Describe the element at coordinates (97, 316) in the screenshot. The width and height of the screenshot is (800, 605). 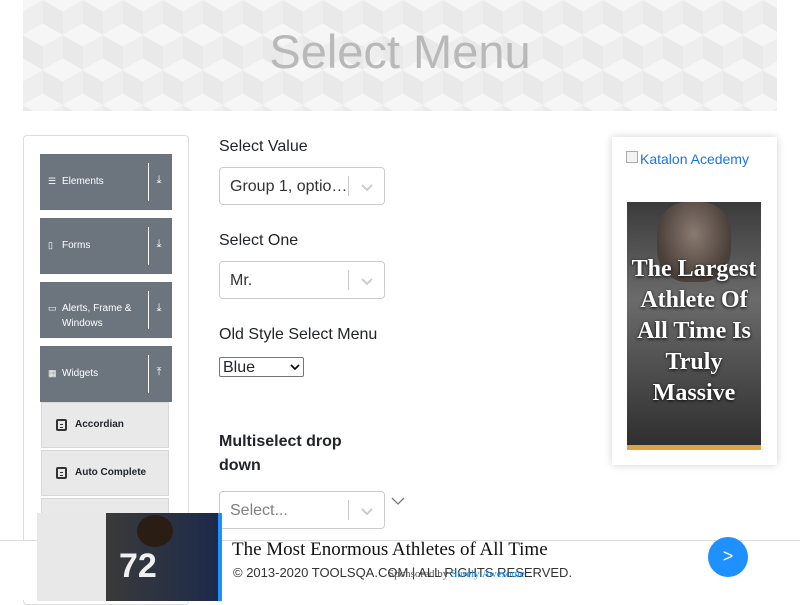
I see `sidebar-group-label: Alerts, Frame & Windows` at that location.